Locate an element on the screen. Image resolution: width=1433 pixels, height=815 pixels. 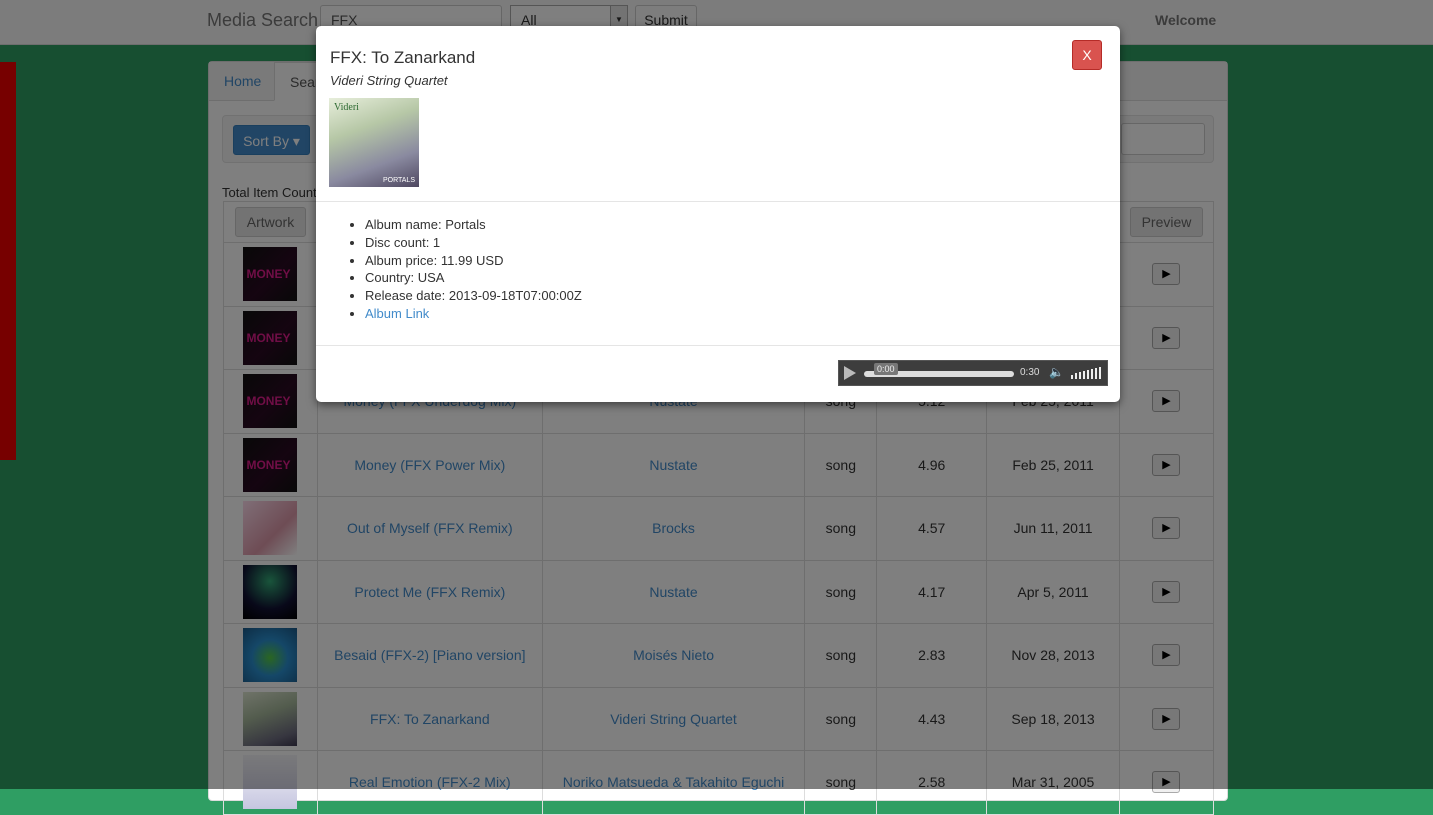
volume-slider is located at coordinates (1086, 373).